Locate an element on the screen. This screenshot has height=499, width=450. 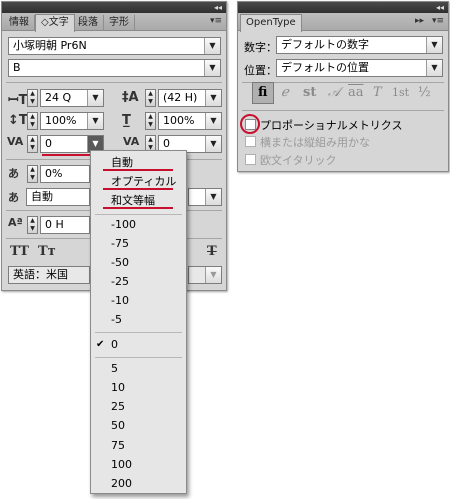
tsume-stepper: ▲ ▼ is located at coordinates (32, 174).